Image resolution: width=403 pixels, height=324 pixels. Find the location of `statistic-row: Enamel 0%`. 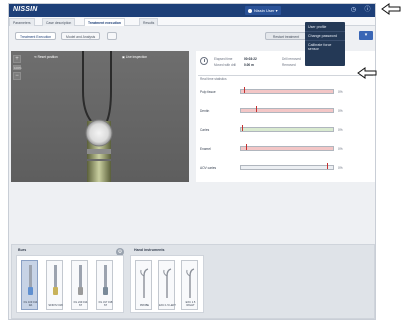

statistic-row: Enamel 0% is located at coordinates (285, 150).